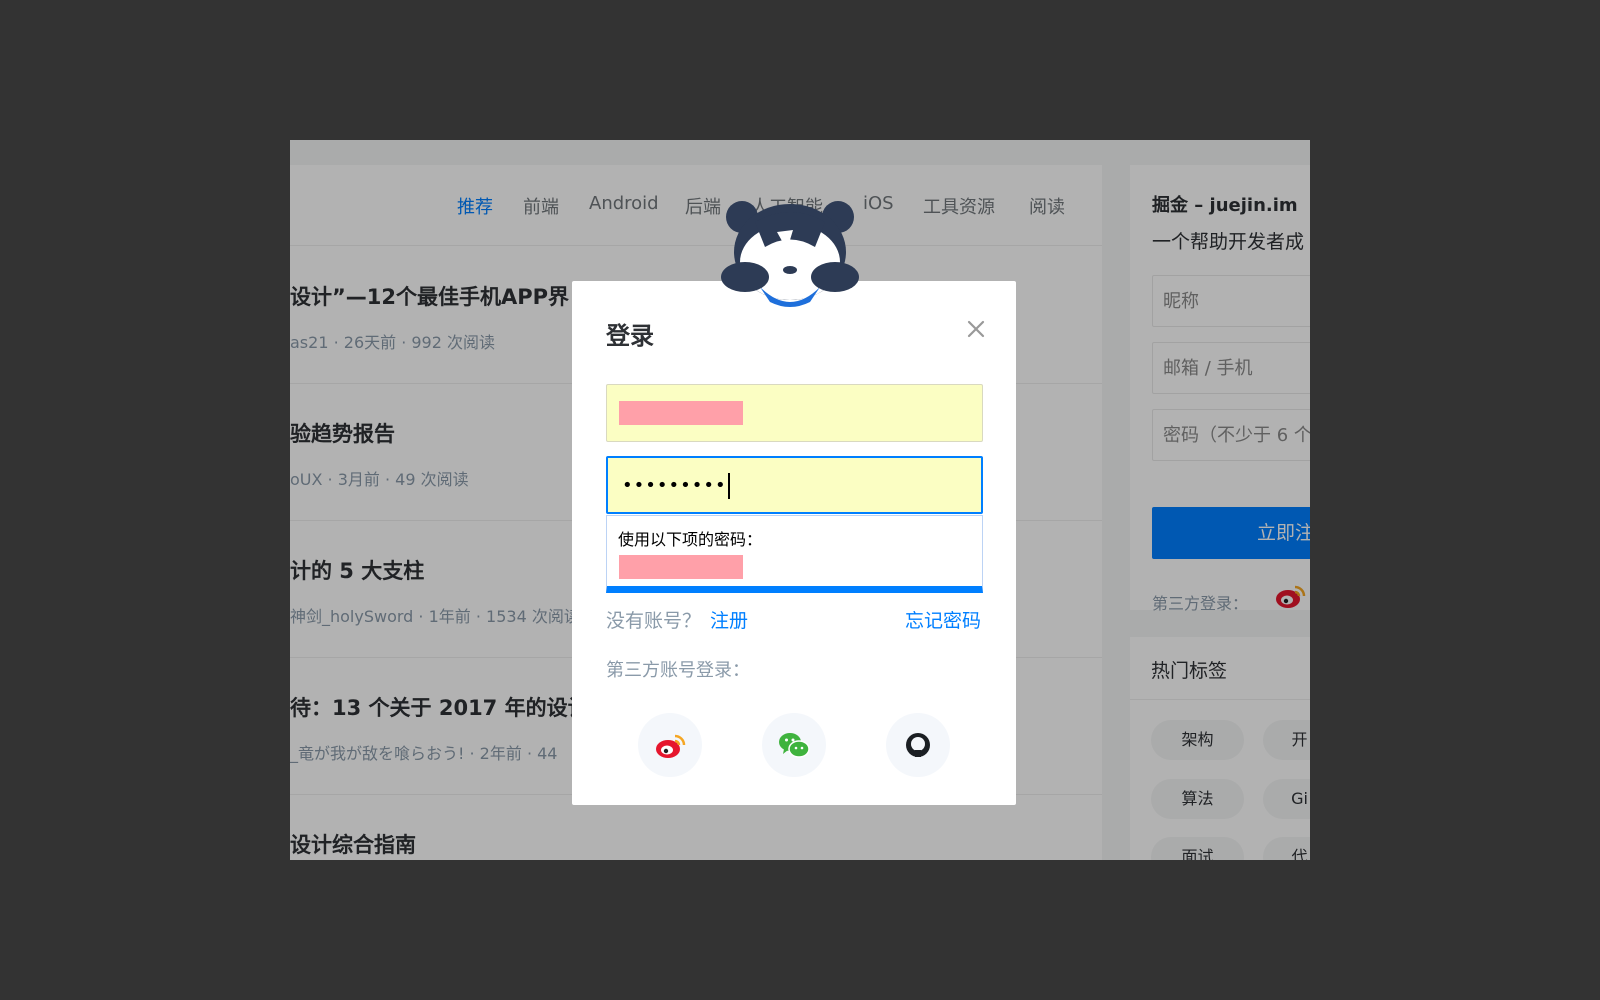 Image resolution: width=1600 pixels, height=1000 pixels. Describe the element at coordinates (794, 554) in the screenshot. I see `password-suggestion-dropdown: 使用以下项的密码：` at that location.